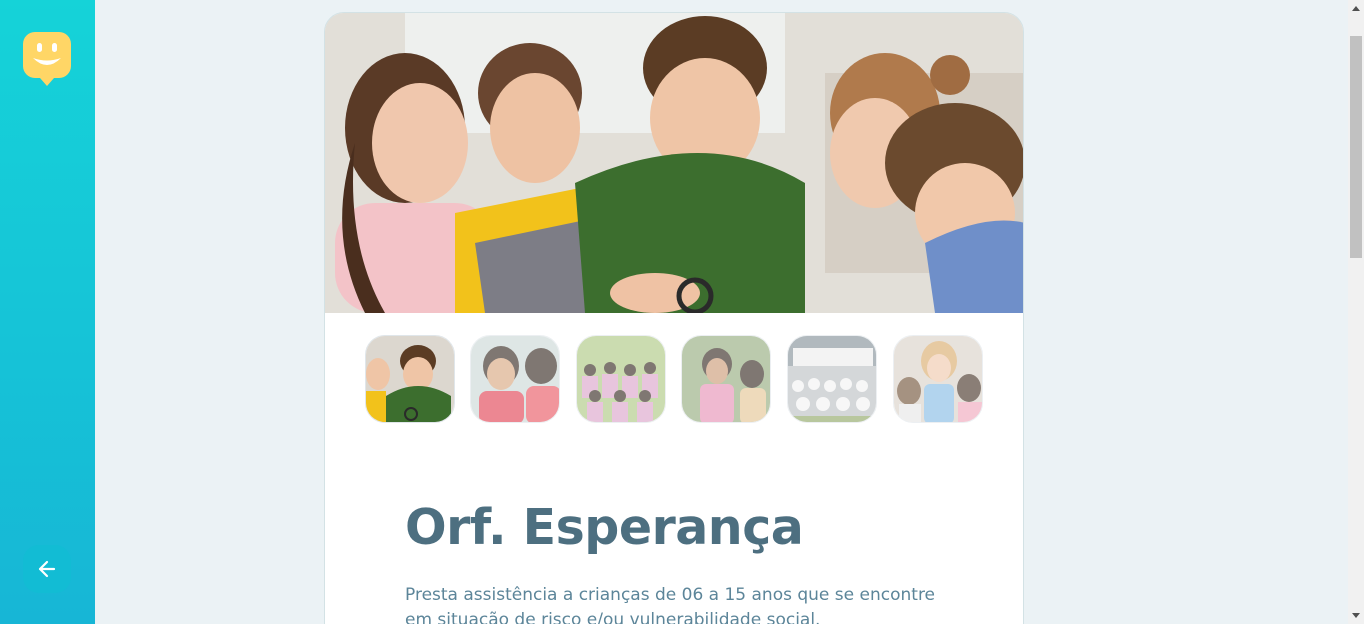 The width and height of the screenshot is (1364, 624). I want to click on arrow-left-icon, so click(47, 569).